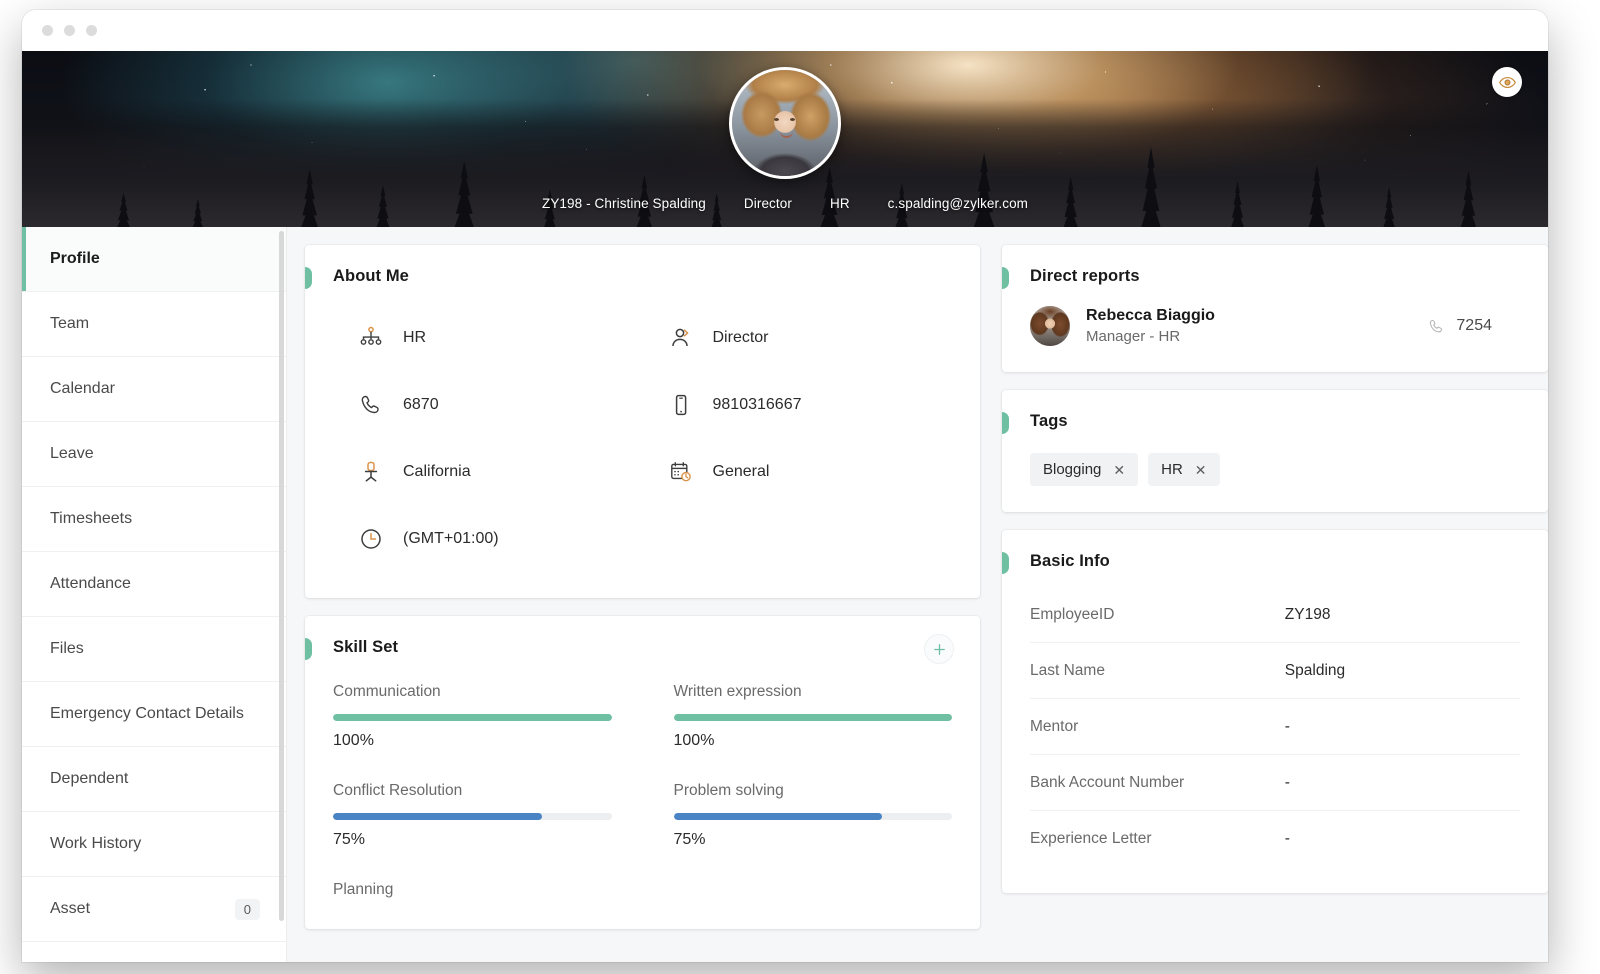 This screenshot has height=974, width=1600. I want to click on plus-icon, so click(939, 649).